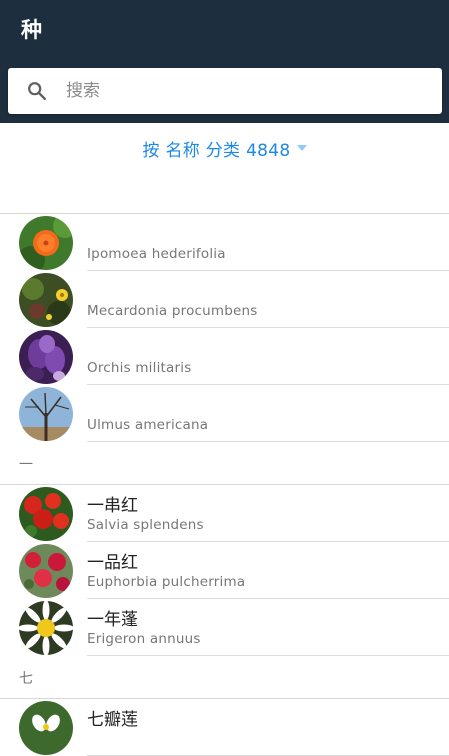 The image size is (449, 756). What do you see at coordinates (268, 299) in the screenshot?
I see `list-item-text: Mecardonia procumbens` at bounding box center [268, 299].